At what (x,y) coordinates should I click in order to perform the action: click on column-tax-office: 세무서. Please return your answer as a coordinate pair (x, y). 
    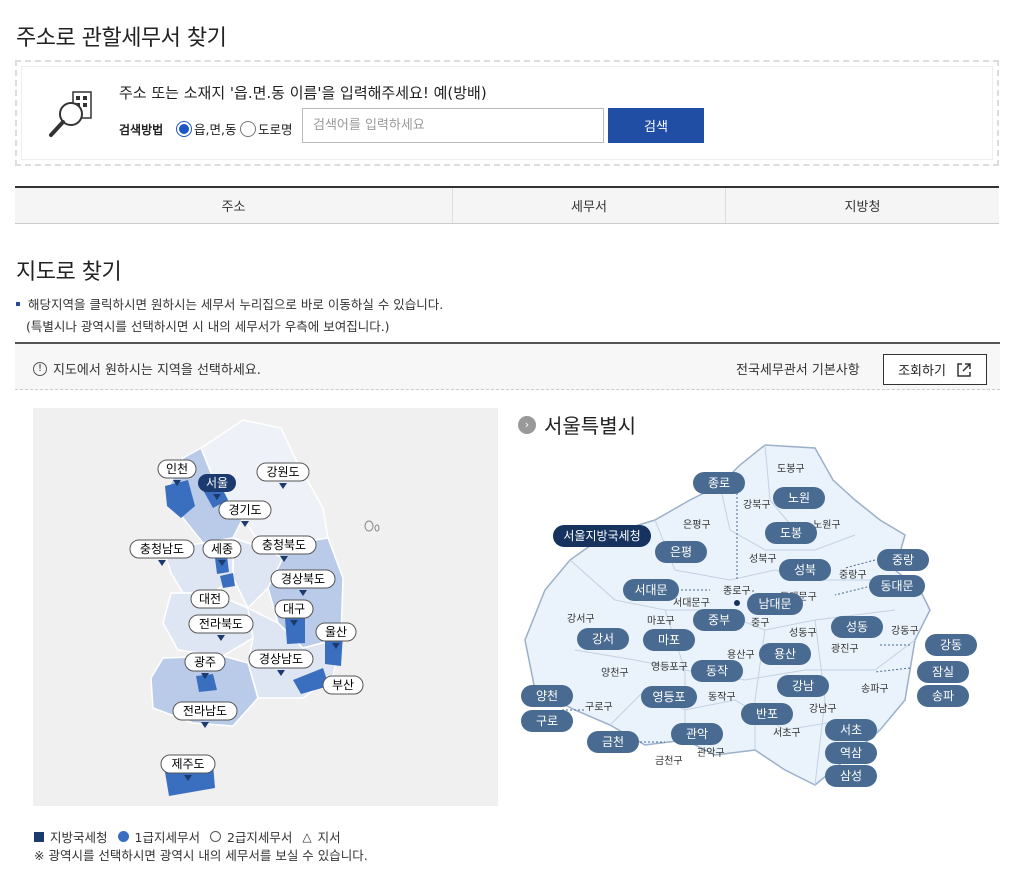
    Looking at the image, I should click on (589, 205).